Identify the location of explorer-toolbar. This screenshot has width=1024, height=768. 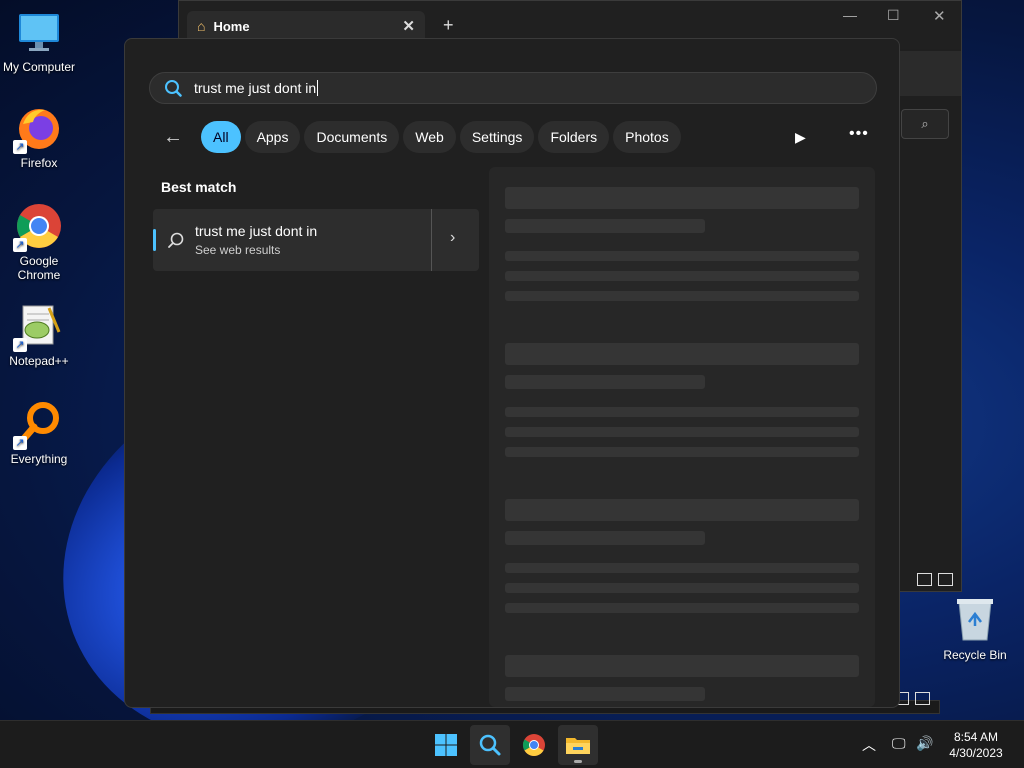
(930, 73).